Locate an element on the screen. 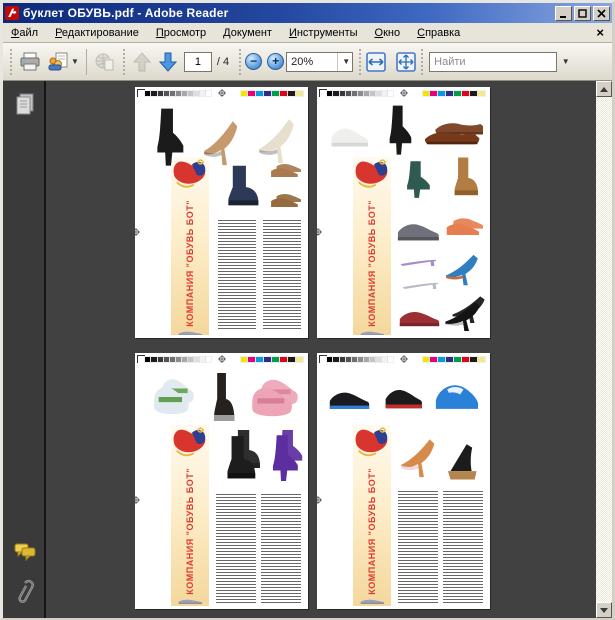 This screenshot has height=620, width=615. close-icon is located at coordinates (601, 13).